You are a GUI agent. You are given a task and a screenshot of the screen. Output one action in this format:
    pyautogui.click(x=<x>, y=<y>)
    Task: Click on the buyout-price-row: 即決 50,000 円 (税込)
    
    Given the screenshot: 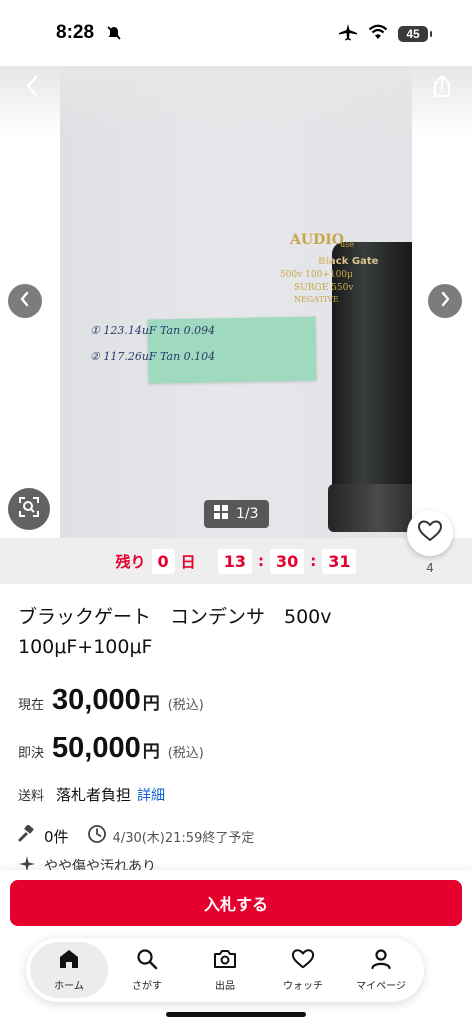 What is the action you would take?
    pyautogui.click(x=111, y=748)
    